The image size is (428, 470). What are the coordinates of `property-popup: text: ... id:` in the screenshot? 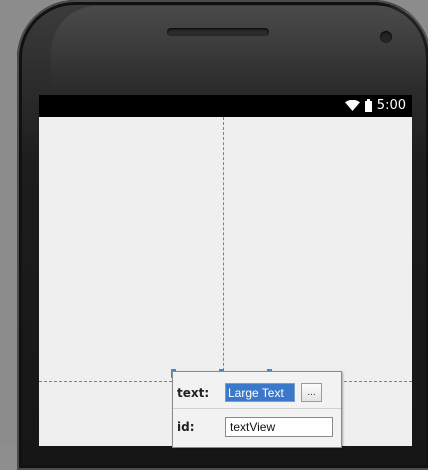 It's located at (257, 409).